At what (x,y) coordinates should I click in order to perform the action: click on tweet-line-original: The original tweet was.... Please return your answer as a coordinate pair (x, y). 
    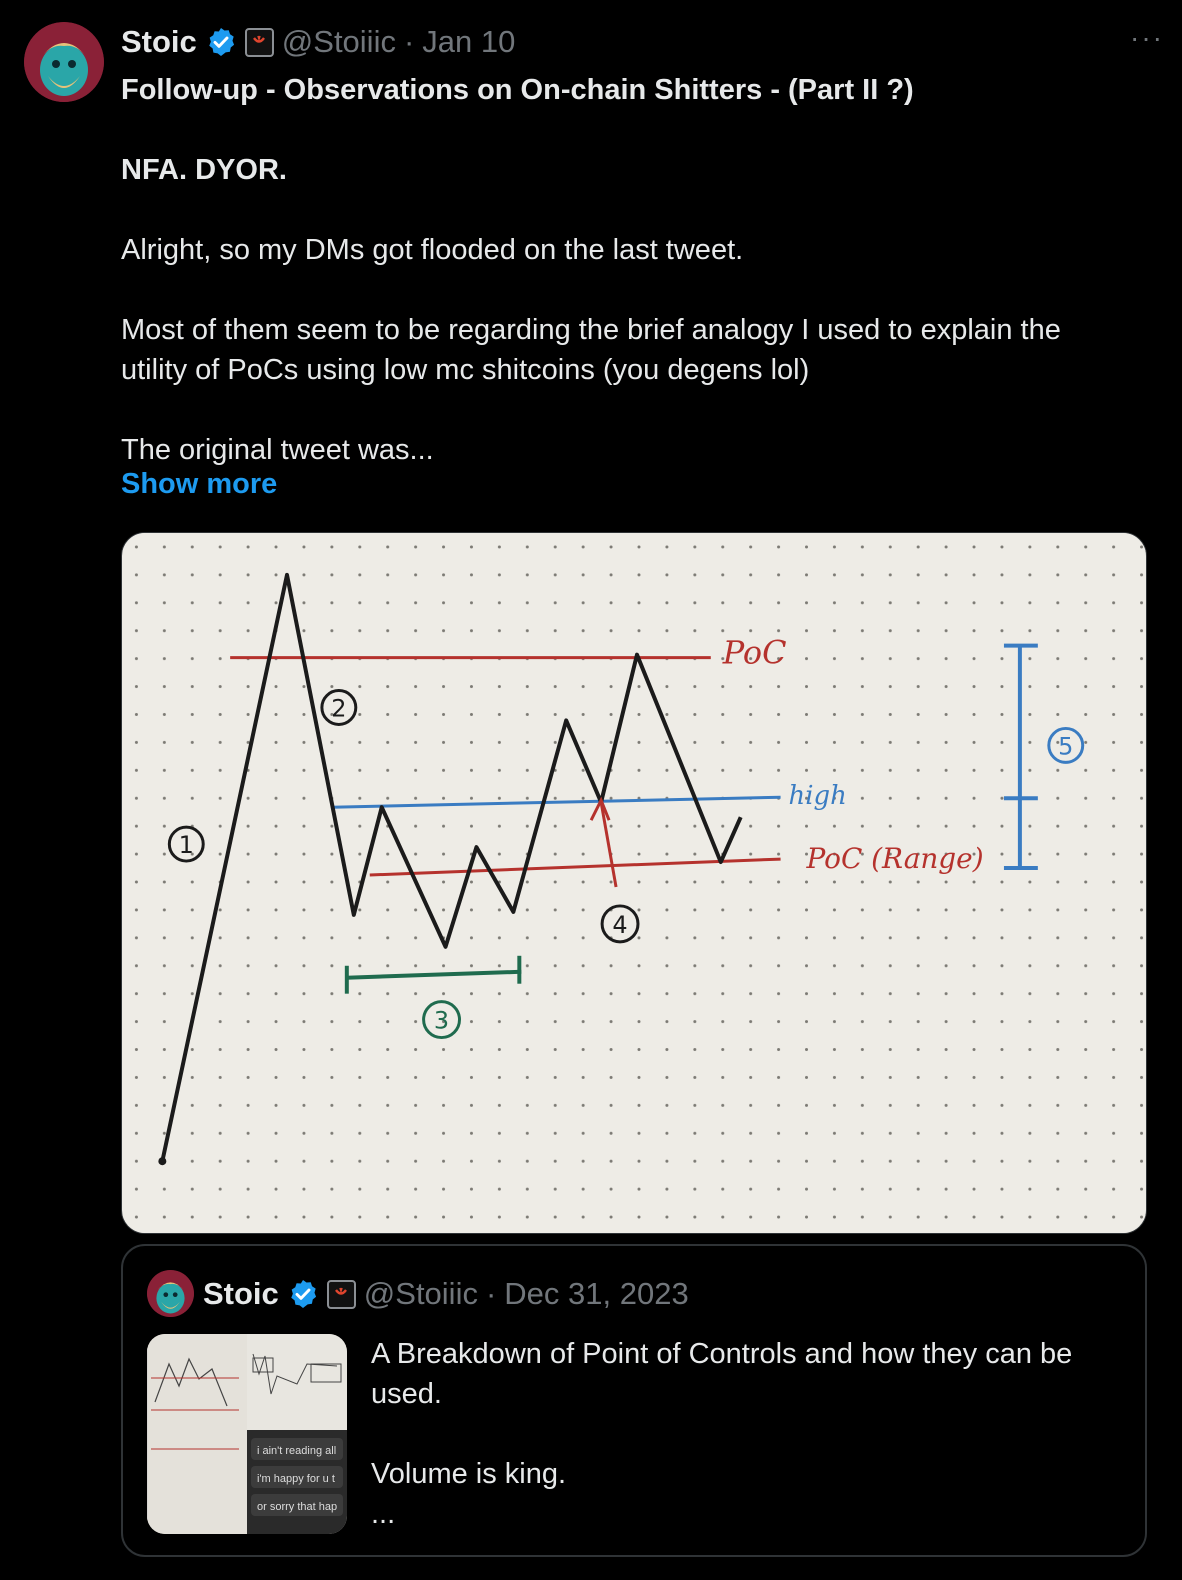
    Looking at the image, I should click on (277, 450).